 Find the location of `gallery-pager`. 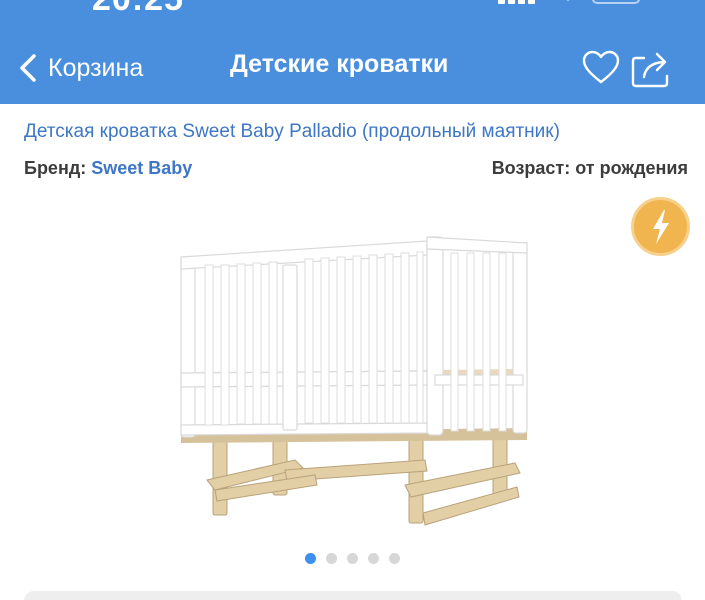

gallery-pager is located at coordinates (352, 559).